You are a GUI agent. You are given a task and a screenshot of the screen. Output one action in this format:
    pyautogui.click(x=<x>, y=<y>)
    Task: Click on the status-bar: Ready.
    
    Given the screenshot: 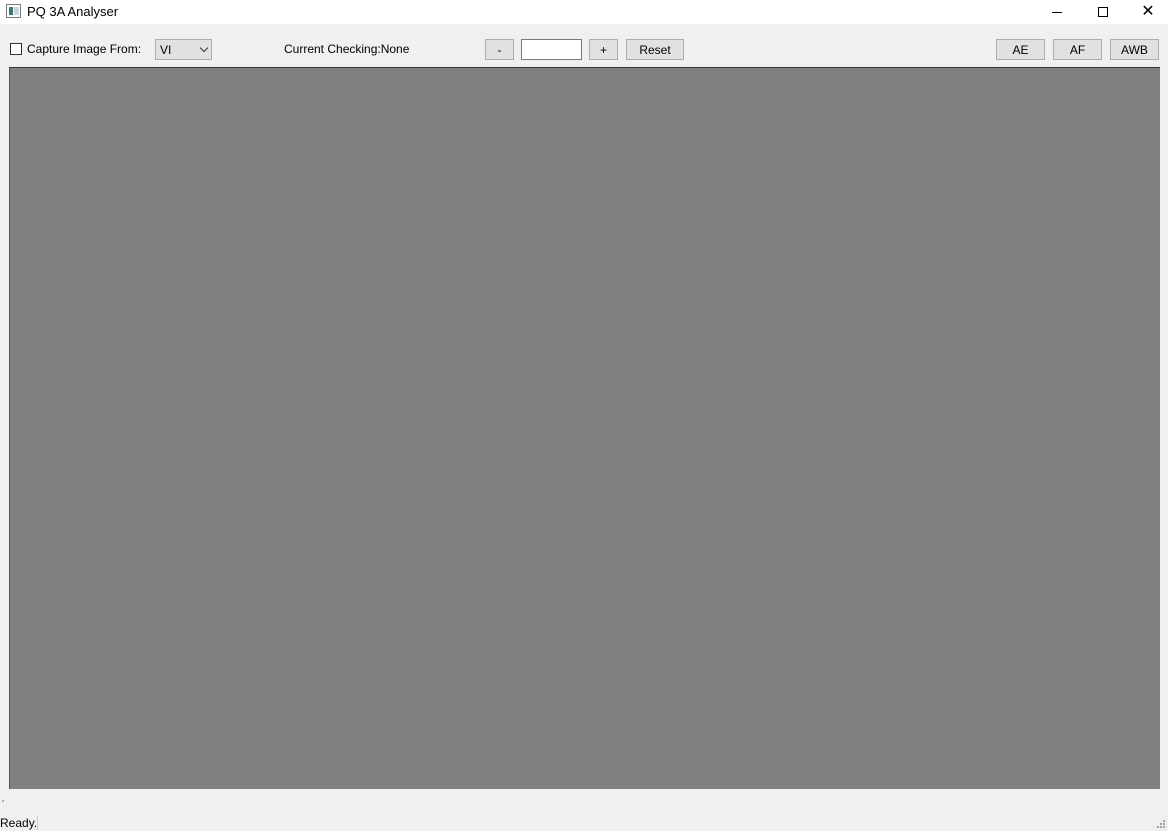 What is the action you would take?
    pyautogui.click(x=584, y=815)
    